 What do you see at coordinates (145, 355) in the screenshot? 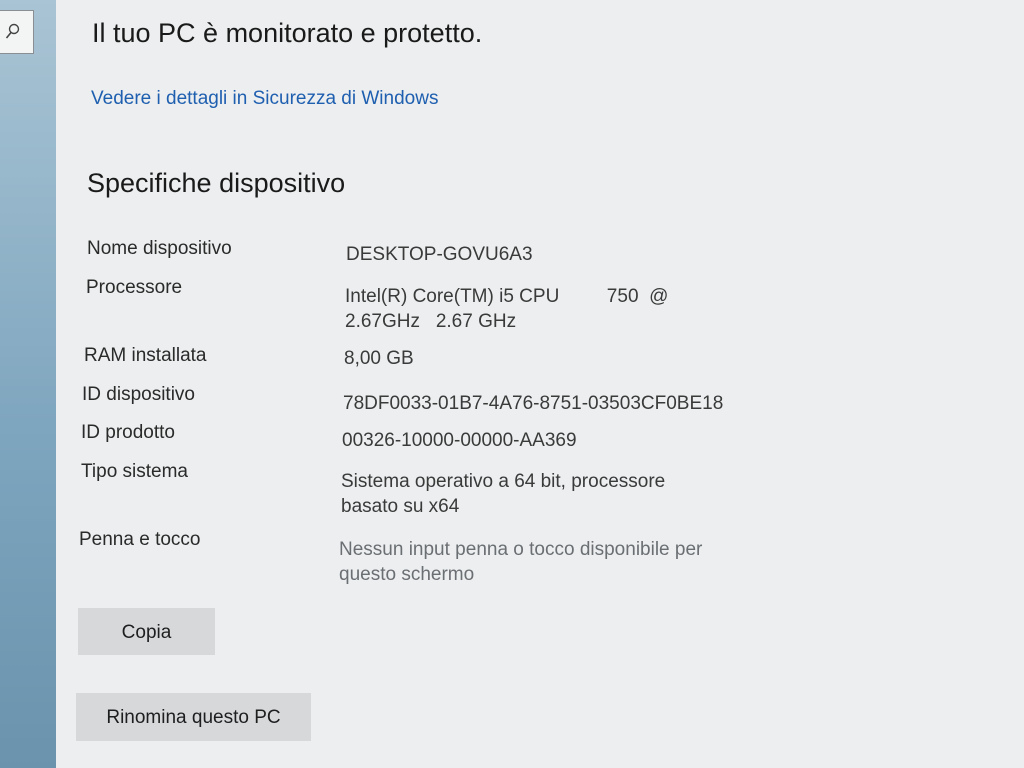
I see `spec-label-ram: RAM installata` at bounding box center [145, 355].